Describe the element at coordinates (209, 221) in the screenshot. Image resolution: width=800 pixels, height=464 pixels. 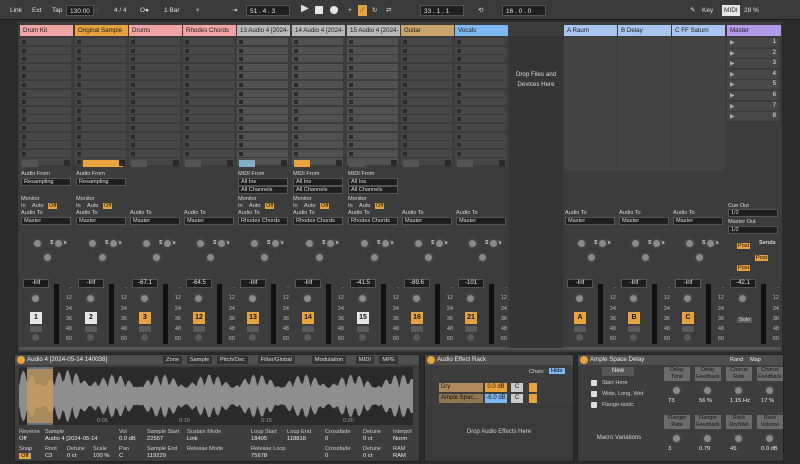
I see `track-4-output-select: Master` at that location.